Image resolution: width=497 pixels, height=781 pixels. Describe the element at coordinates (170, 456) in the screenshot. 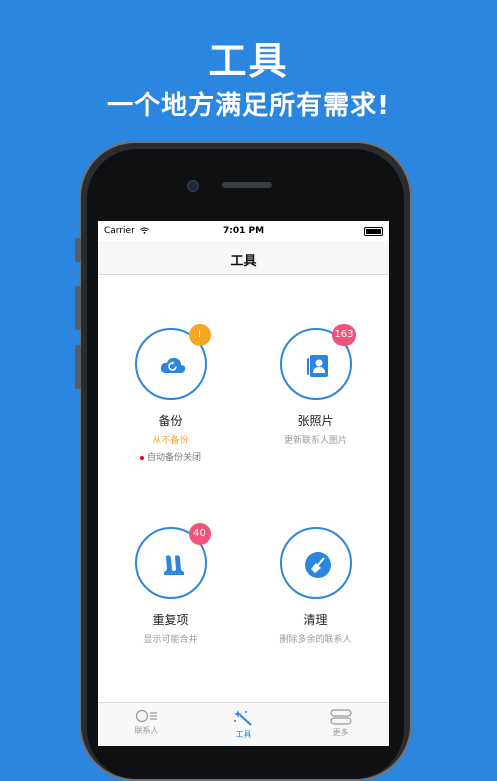

I see `backup-note: 自动备份关闭` at that location.